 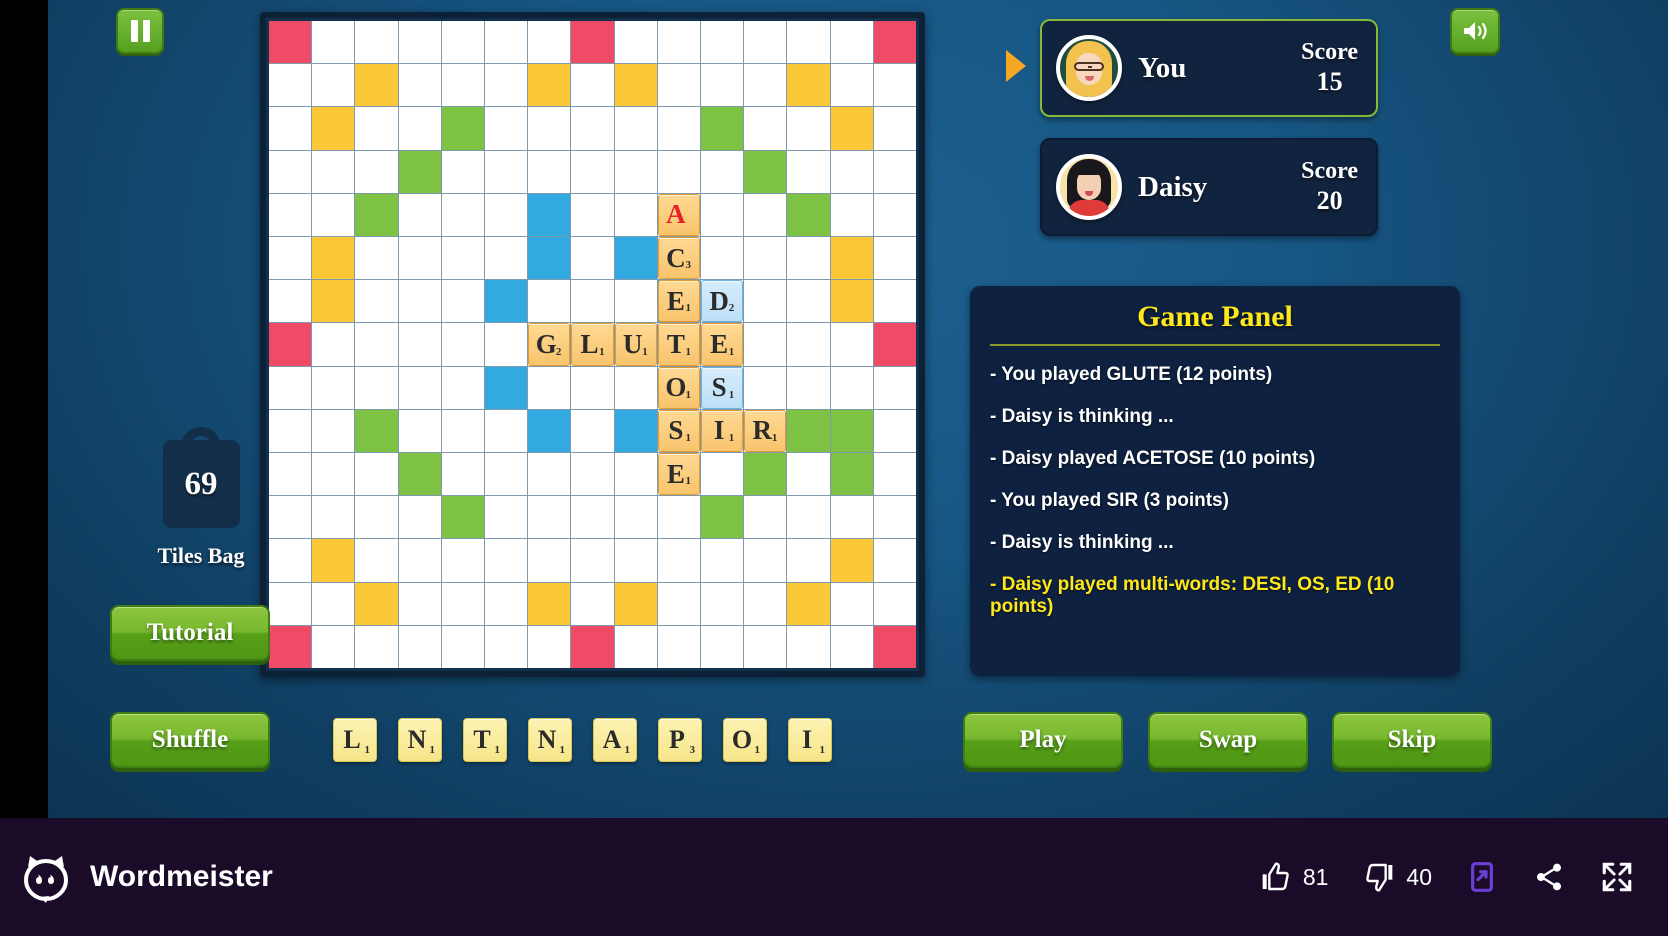 What do you see at coordinates (722, 301) in the screenshot?
I see `board-tile: D2` at bounding box center [722, 301].